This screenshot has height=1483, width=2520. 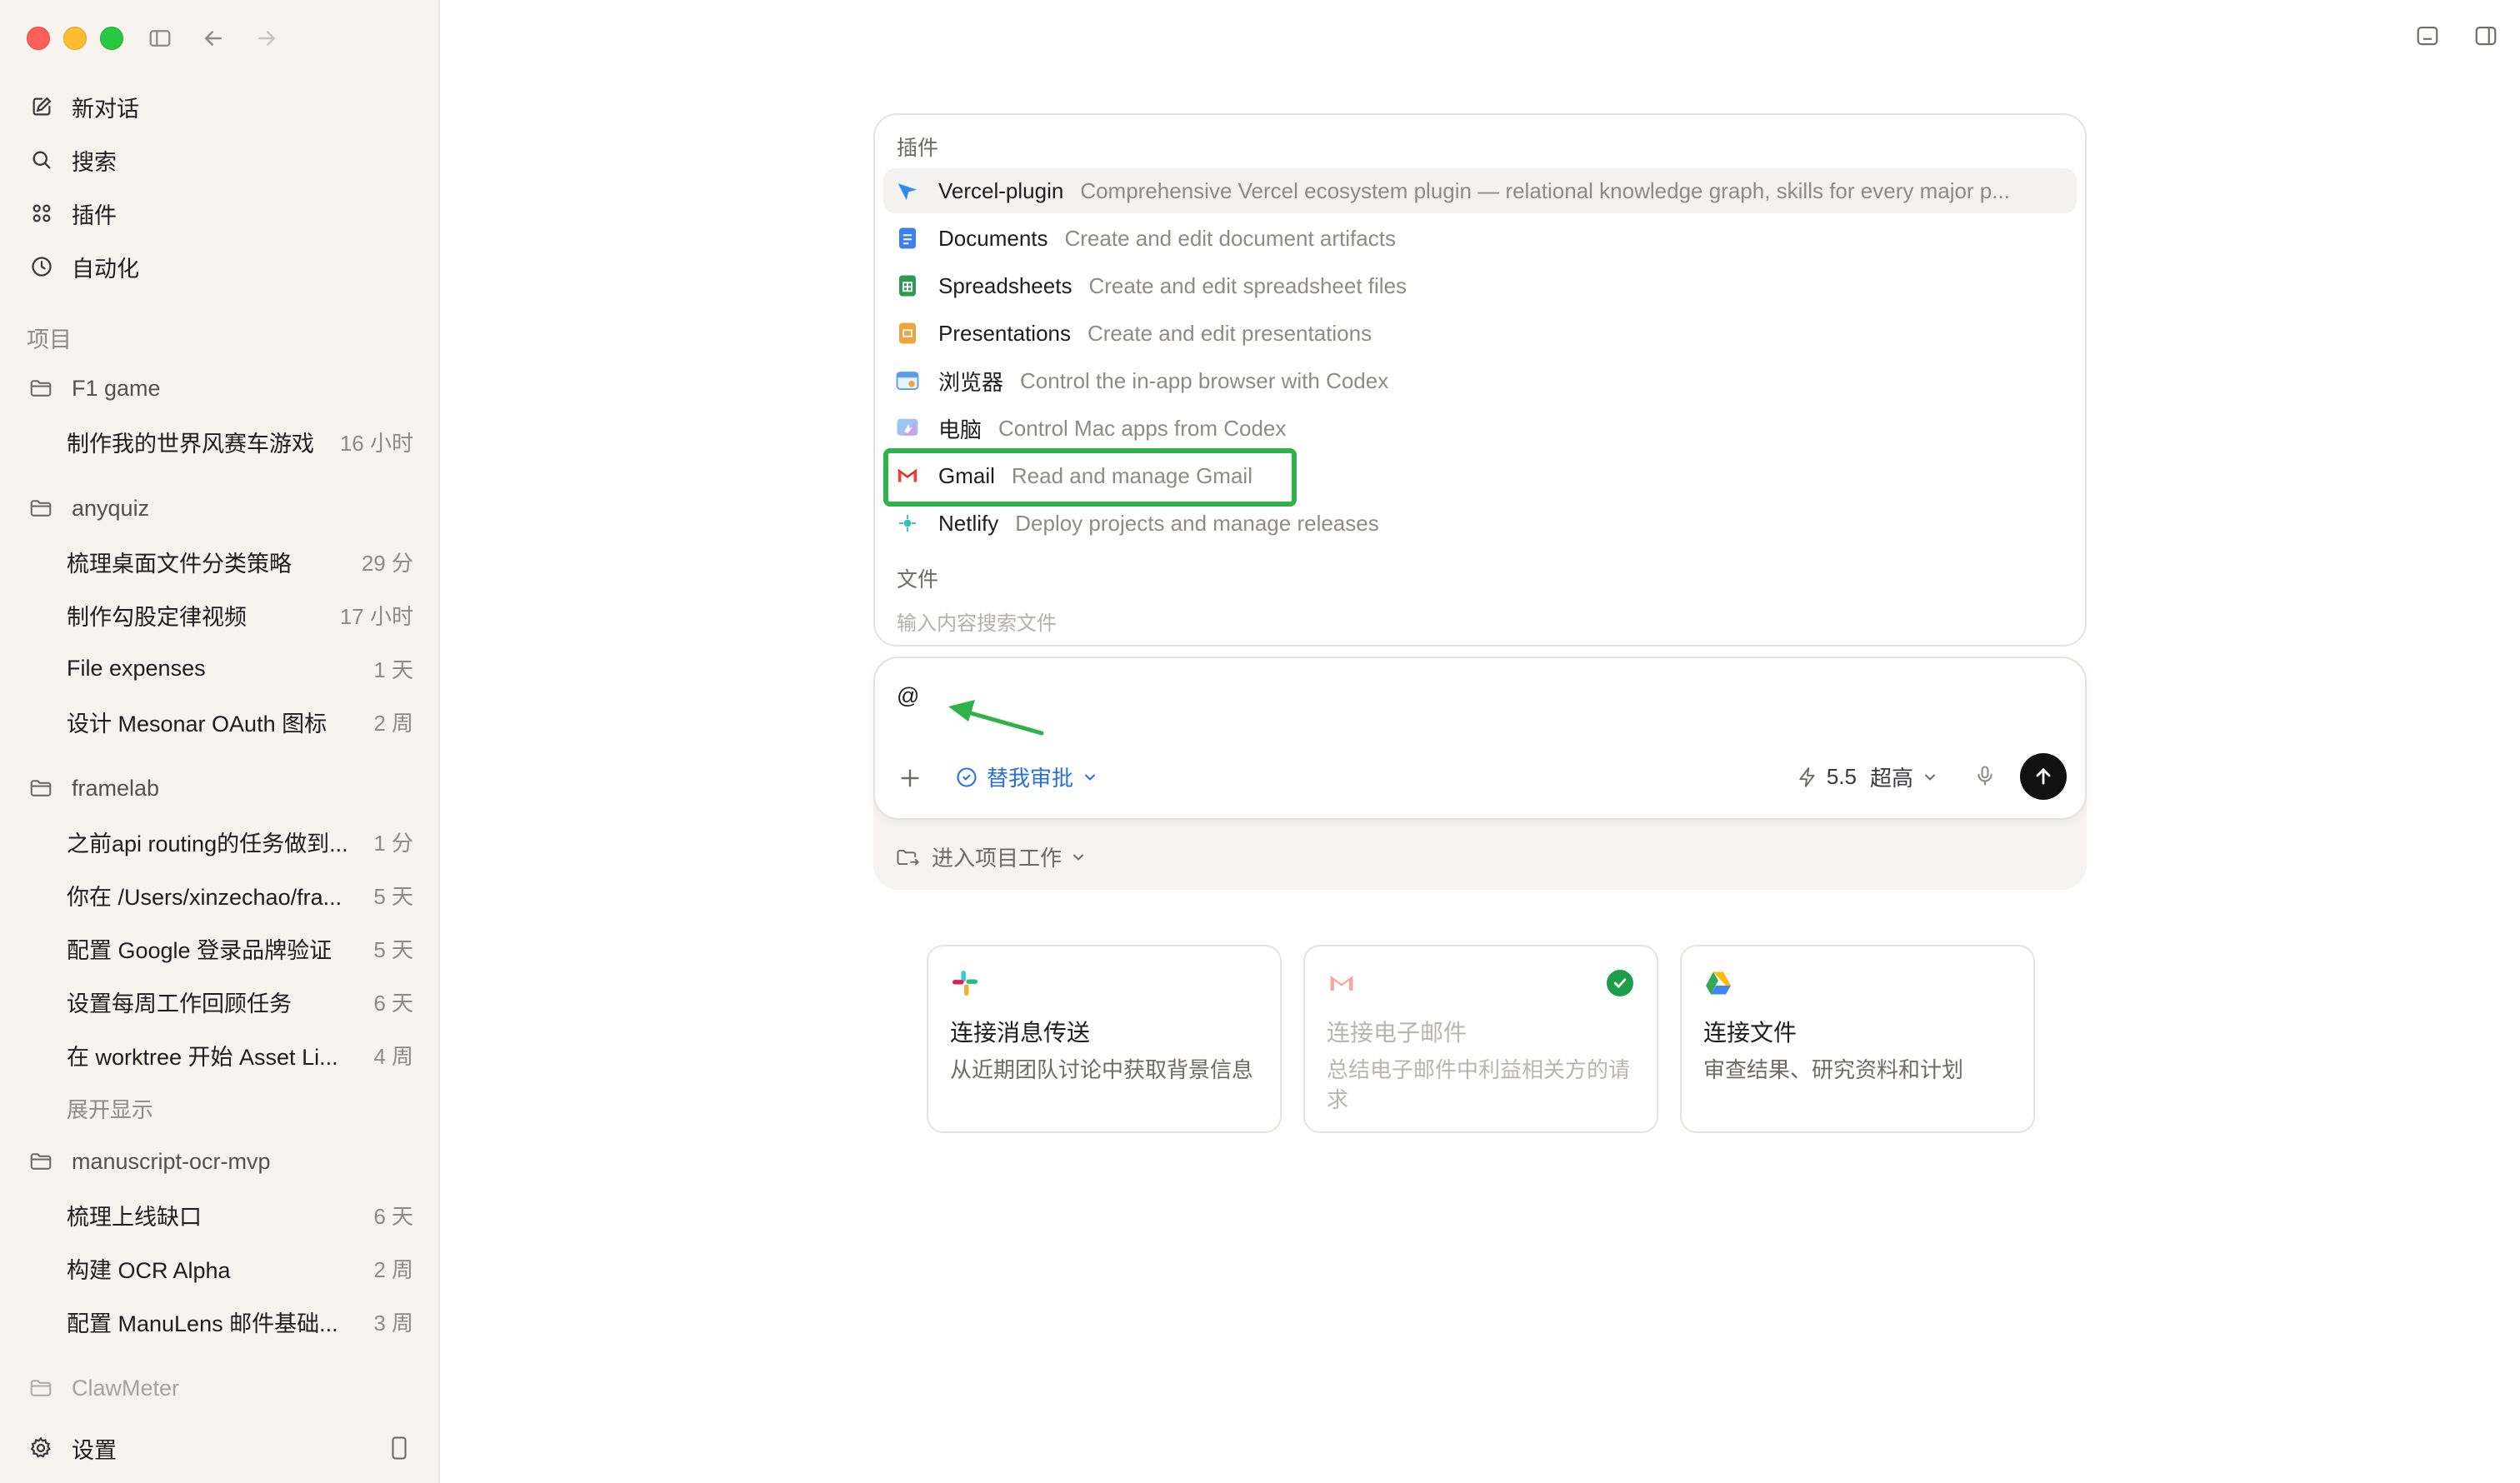 What do you see at coordinates (918, 580) in the screenshot?
I see `files-group-label: 文件` at bounding box center [918, 580].